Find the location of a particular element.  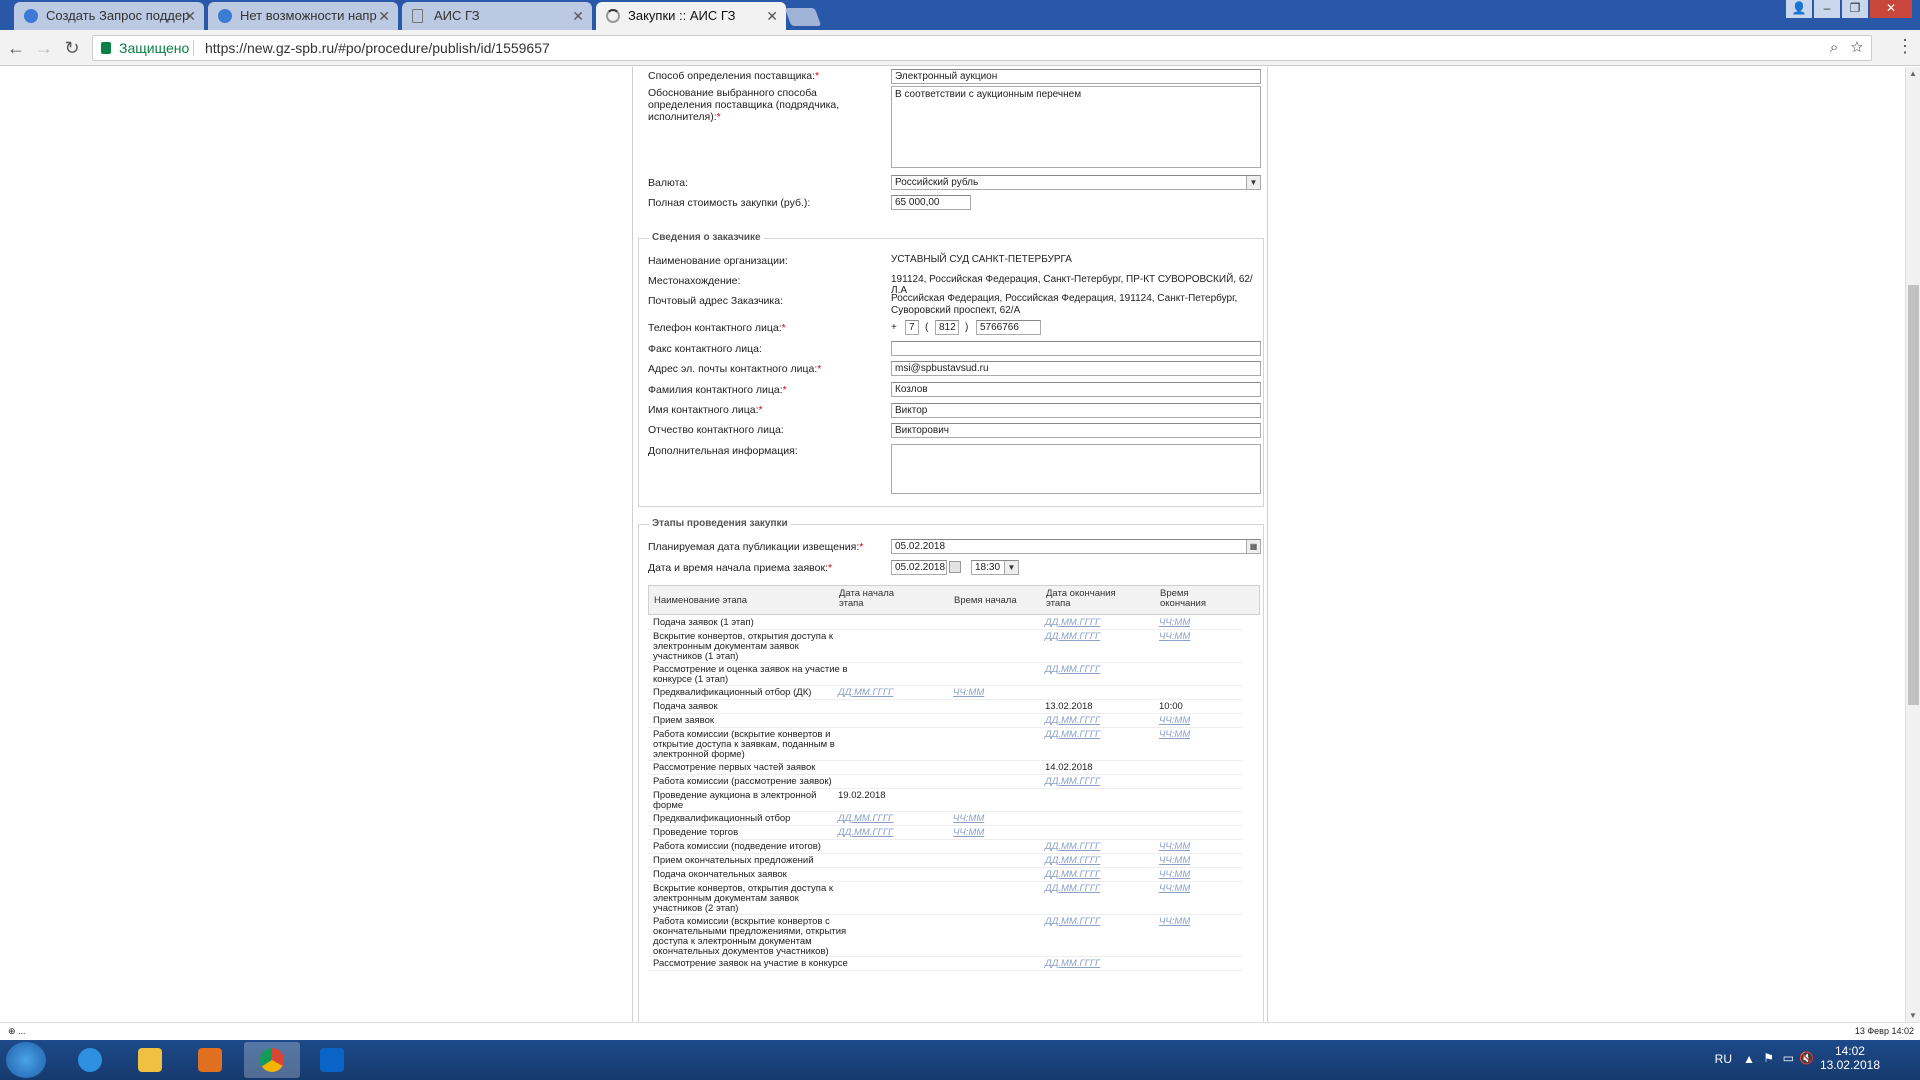

lock-icon is located at coordinates (106, 48).